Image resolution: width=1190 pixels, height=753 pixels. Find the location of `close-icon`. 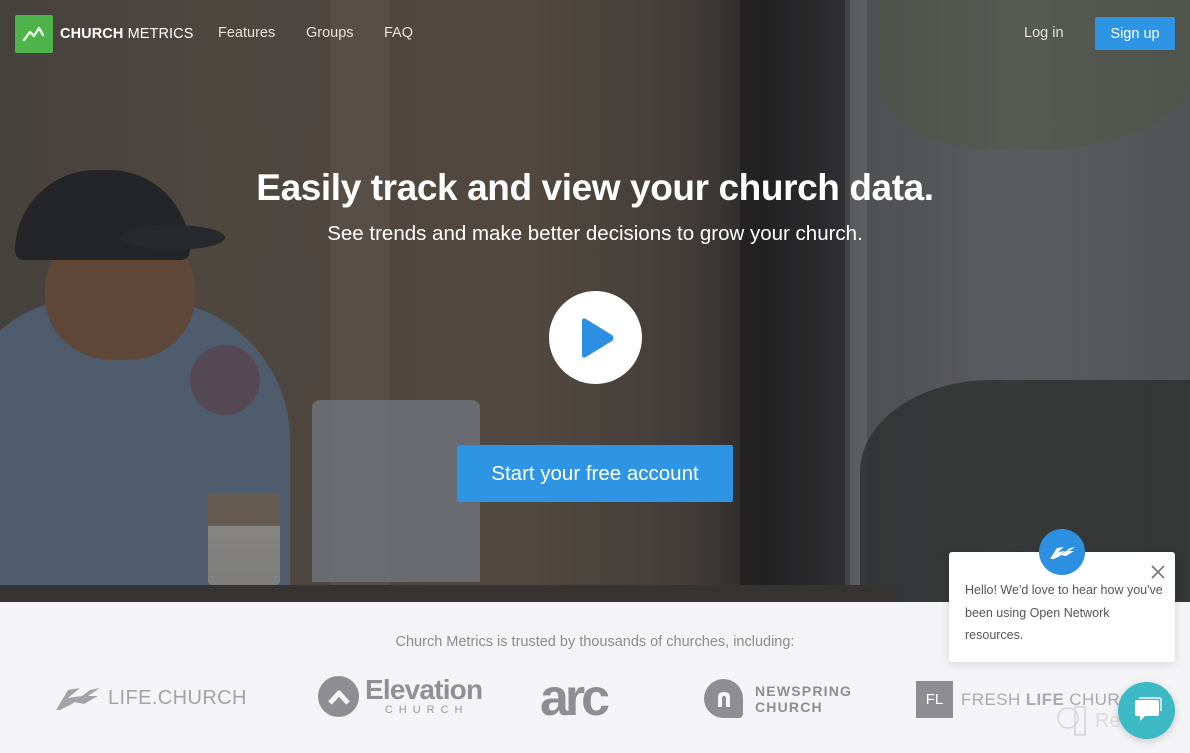

close-icon is located at coordinates (1158, 572).